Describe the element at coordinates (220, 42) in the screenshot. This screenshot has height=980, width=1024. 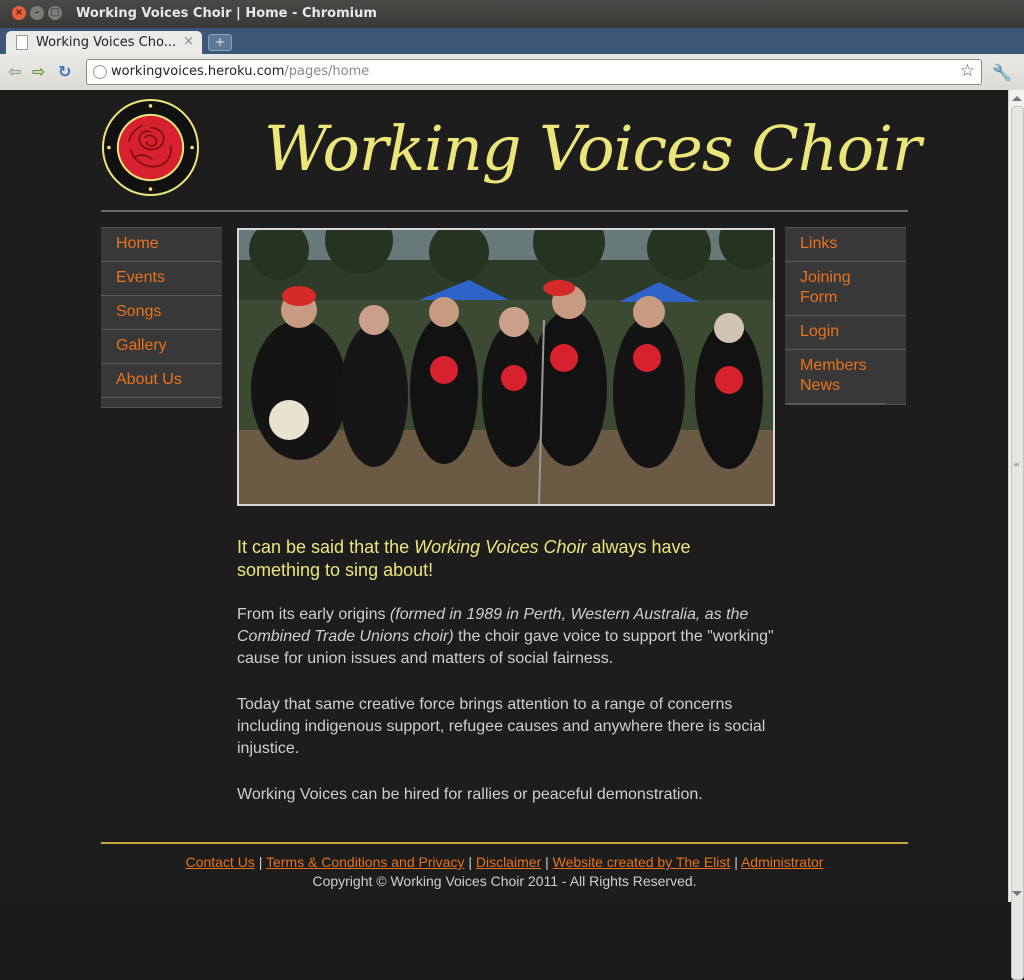
I see `new-tab-button: +` at that location.